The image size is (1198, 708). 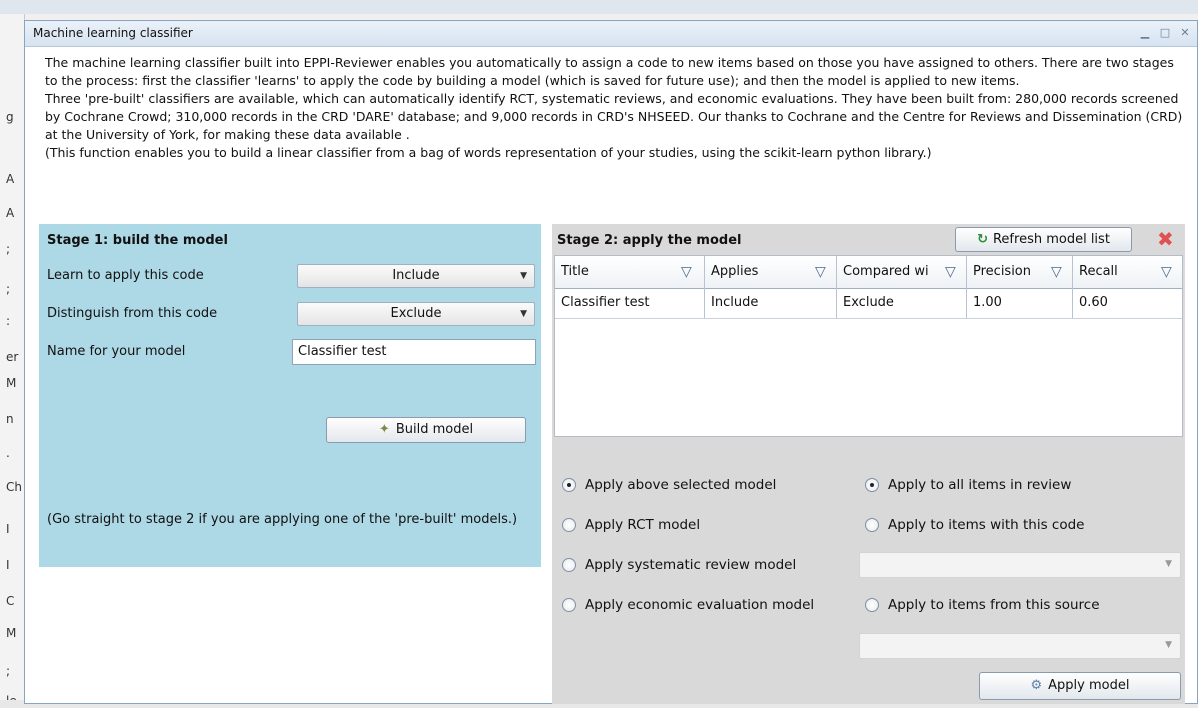 I want to click on background-text: M, so click(x=11, y=633).